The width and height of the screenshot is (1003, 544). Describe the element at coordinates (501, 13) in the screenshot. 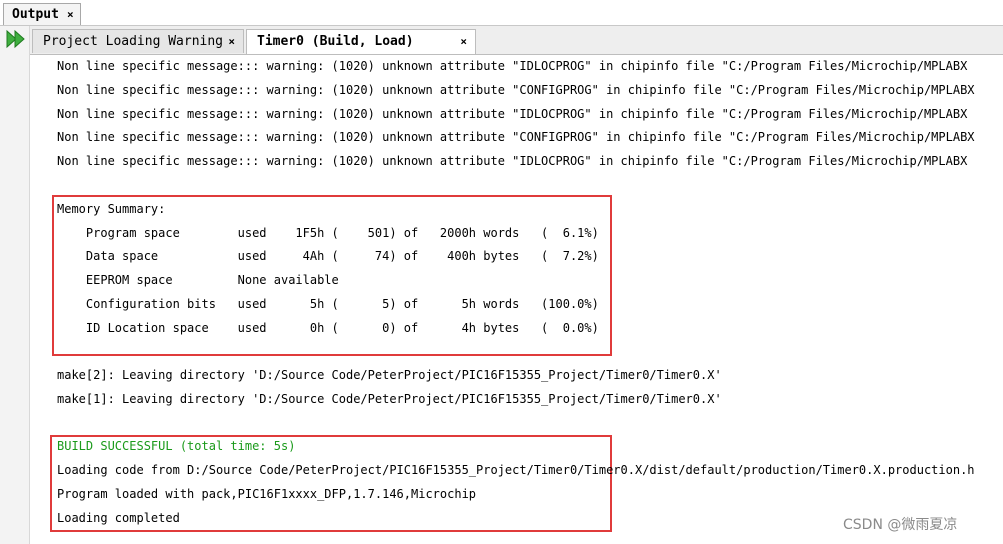

I see `output-window-tabbar: Output ×` at that location.